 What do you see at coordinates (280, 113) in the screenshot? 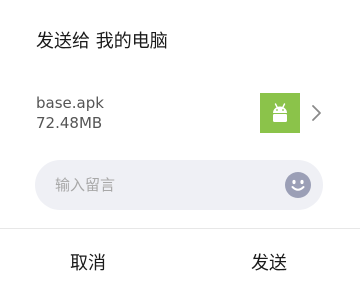
I see `android-icon` at bounding box center [280, 113].